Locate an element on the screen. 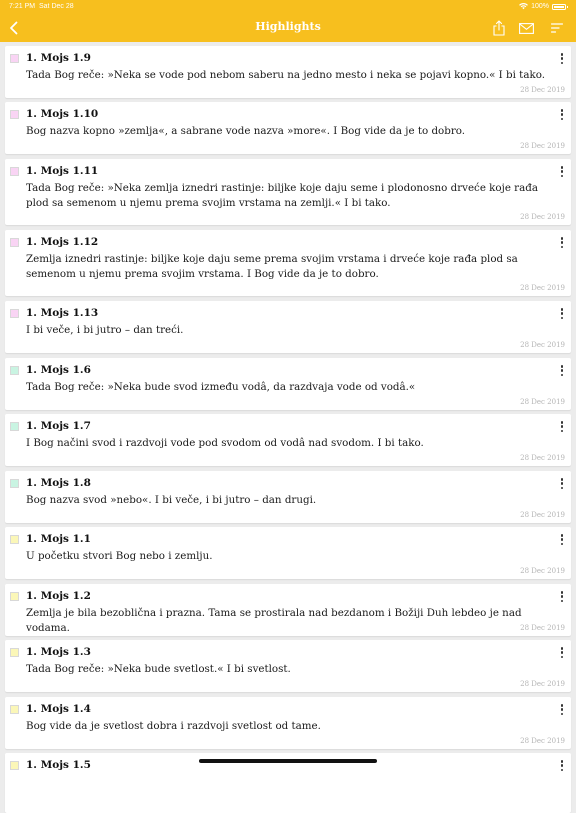 This screenshot has height=813, width=576. verse-reference: 1. Mojs 1.12 is located at coordinates (62, 242).